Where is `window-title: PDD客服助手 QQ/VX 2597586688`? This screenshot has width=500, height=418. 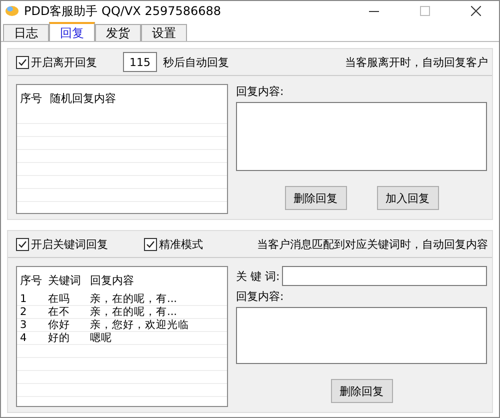
window-title: PDD客服助手 QQ/VX 2597586688 is located at coordinates (123, 11).